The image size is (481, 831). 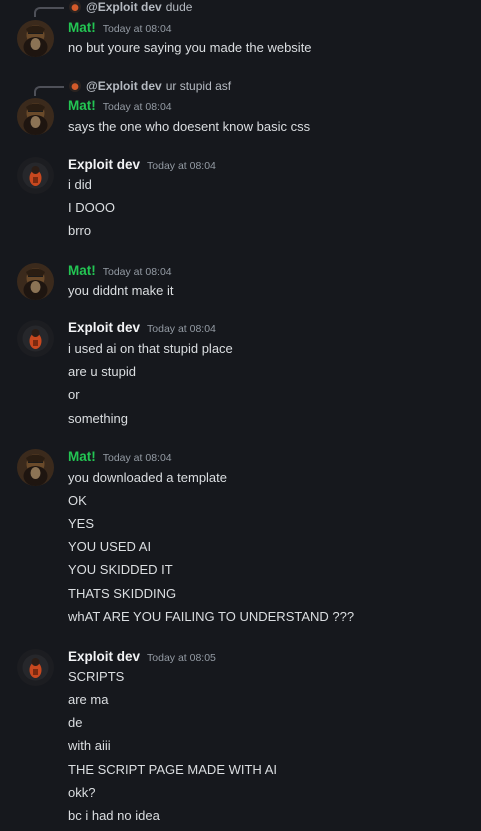 What do you see at coordinates (91, 207) in the screenshot?
I see `message-line: I DOOO` at bounding box center [91, 207].